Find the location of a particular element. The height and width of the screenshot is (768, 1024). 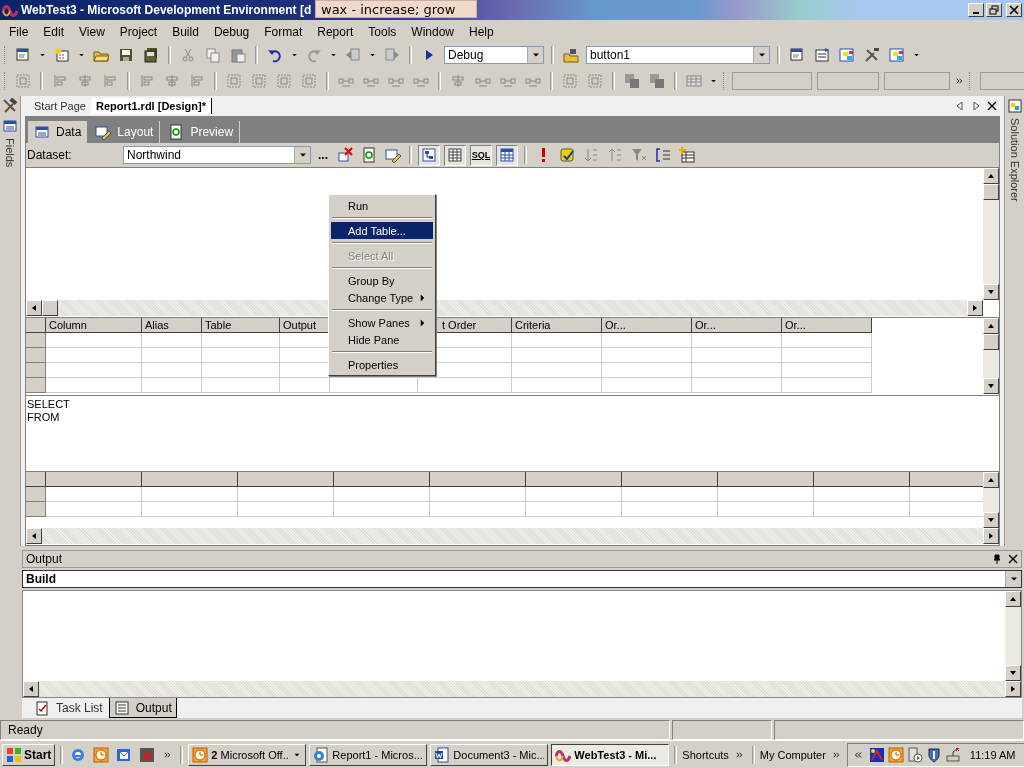

start-button: Start is located at coordinates (29, 754).